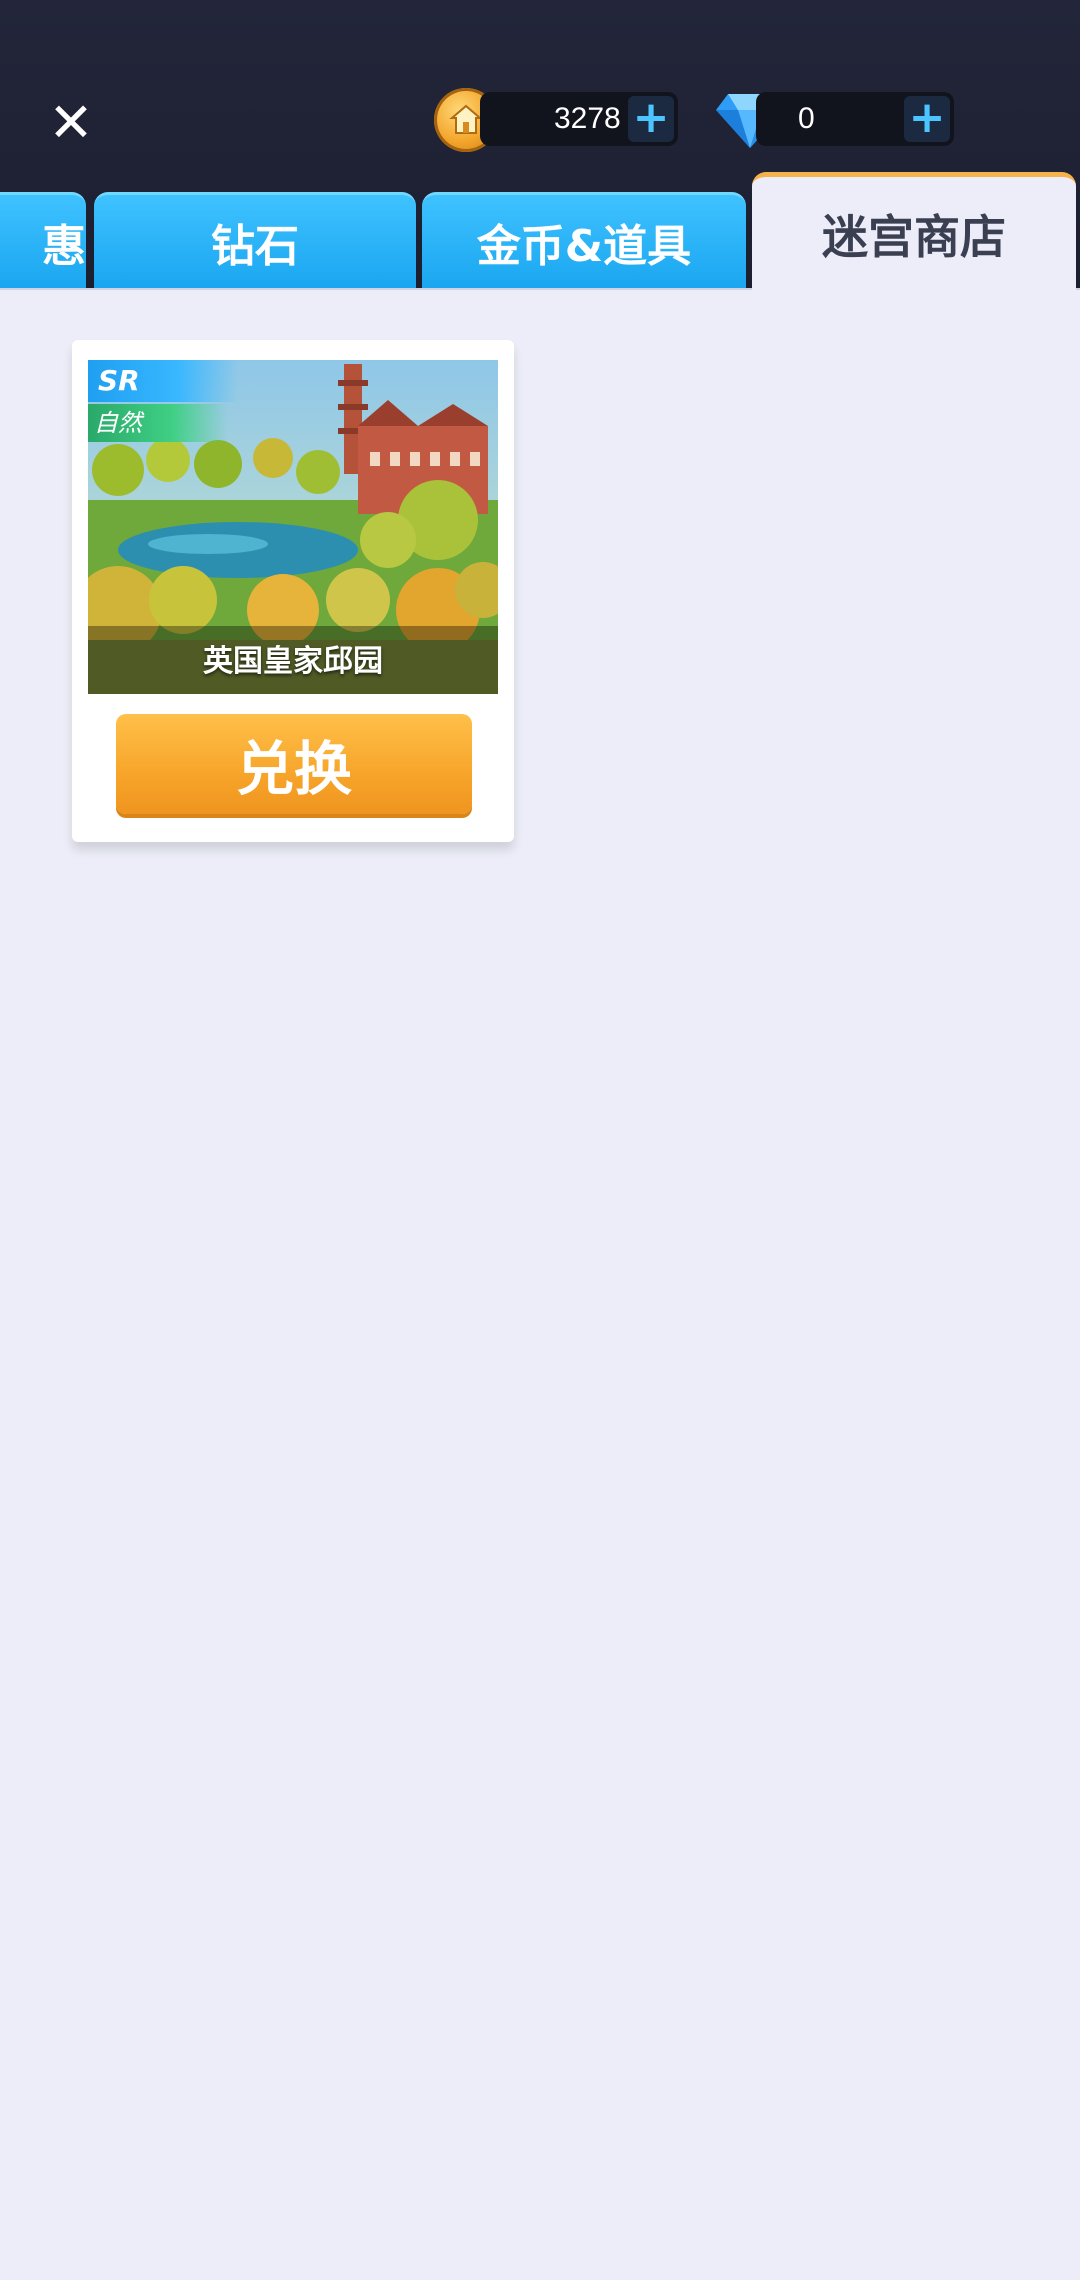  I want to click on tab-diamond: 钻石, so click(255, 240).